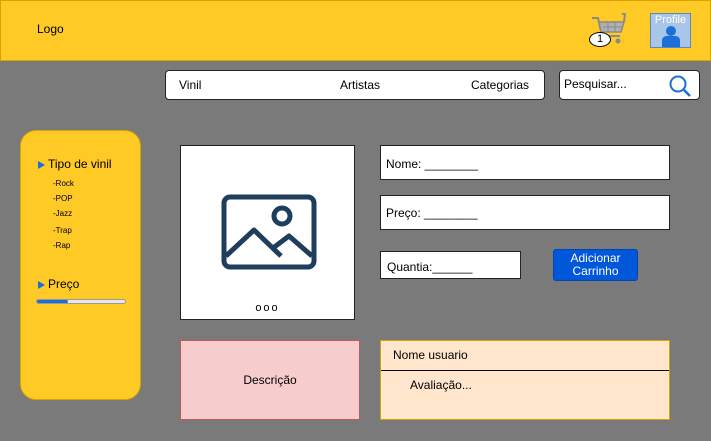  Describe the element at coordinates (267, 308) in the screenshot. I see `carousel-dots: ooo` at that location.